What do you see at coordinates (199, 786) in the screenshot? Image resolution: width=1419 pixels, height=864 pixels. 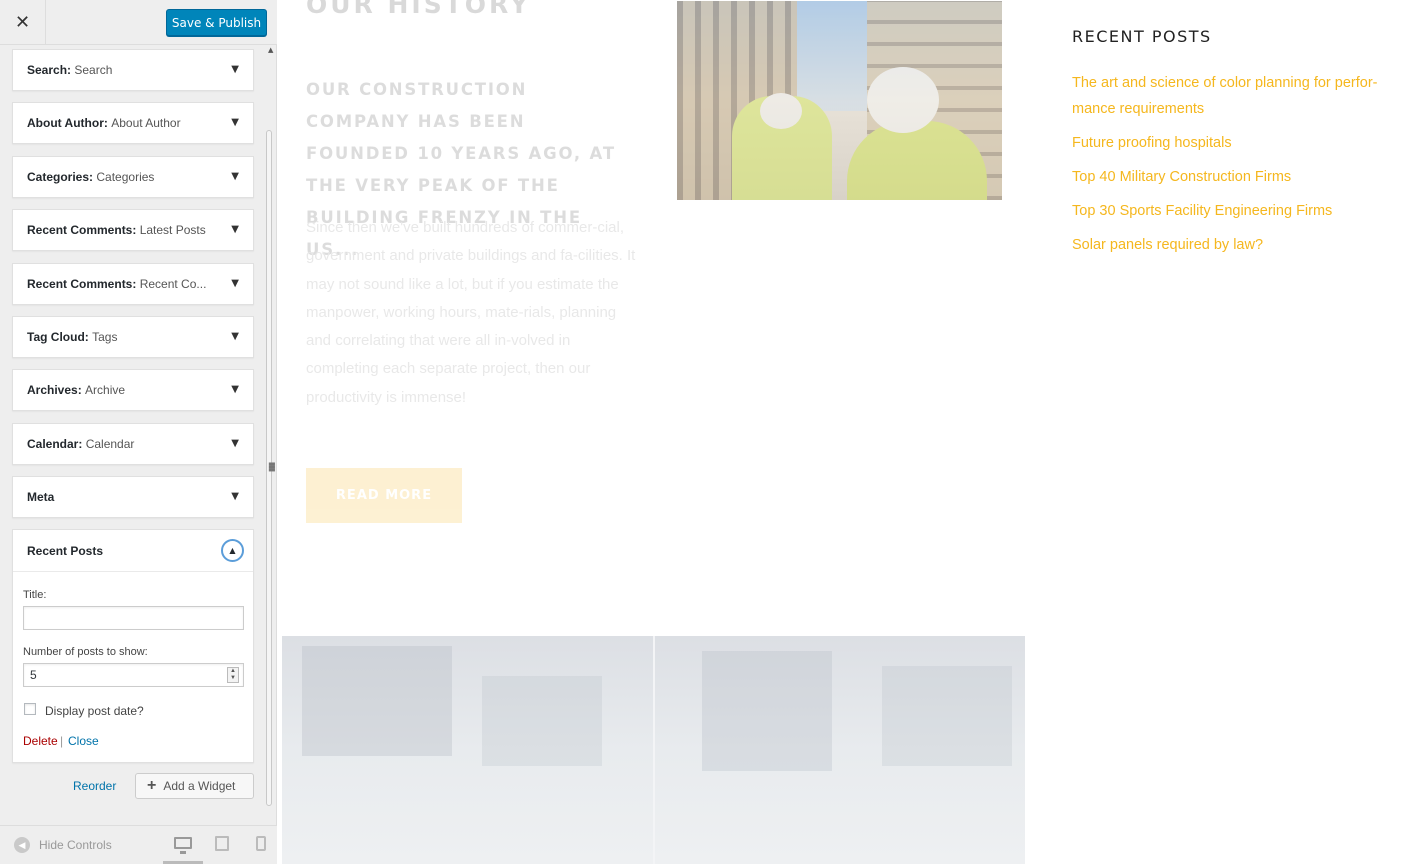 I see `add-widget-label: Add a Widget` at bounding box center [199, 786].